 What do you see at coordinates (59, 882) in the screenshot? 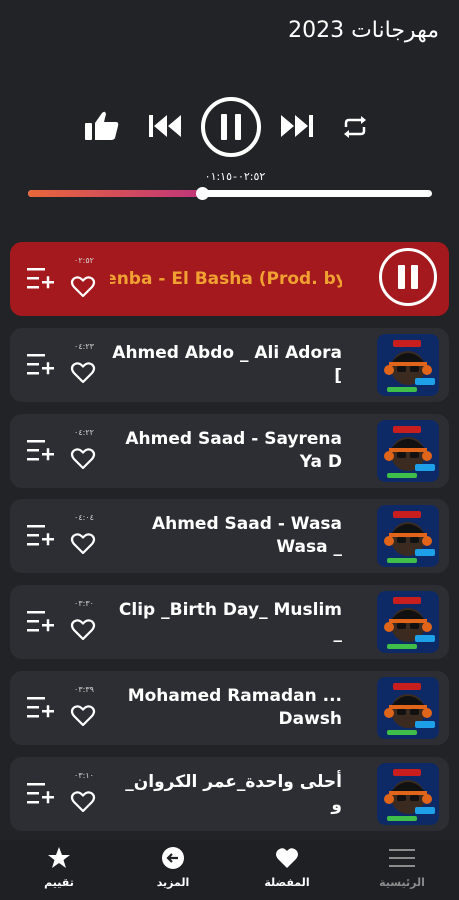
I see `nav-item-label: تقييم` at bounding box center [59, 882].